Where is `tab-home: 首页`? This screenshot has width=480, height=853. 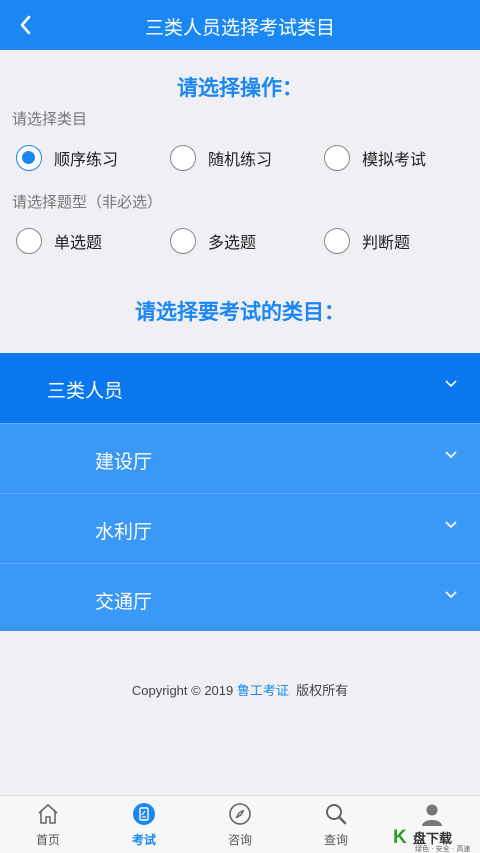
tab-home: 首页 is located at coordinates (48, 824).